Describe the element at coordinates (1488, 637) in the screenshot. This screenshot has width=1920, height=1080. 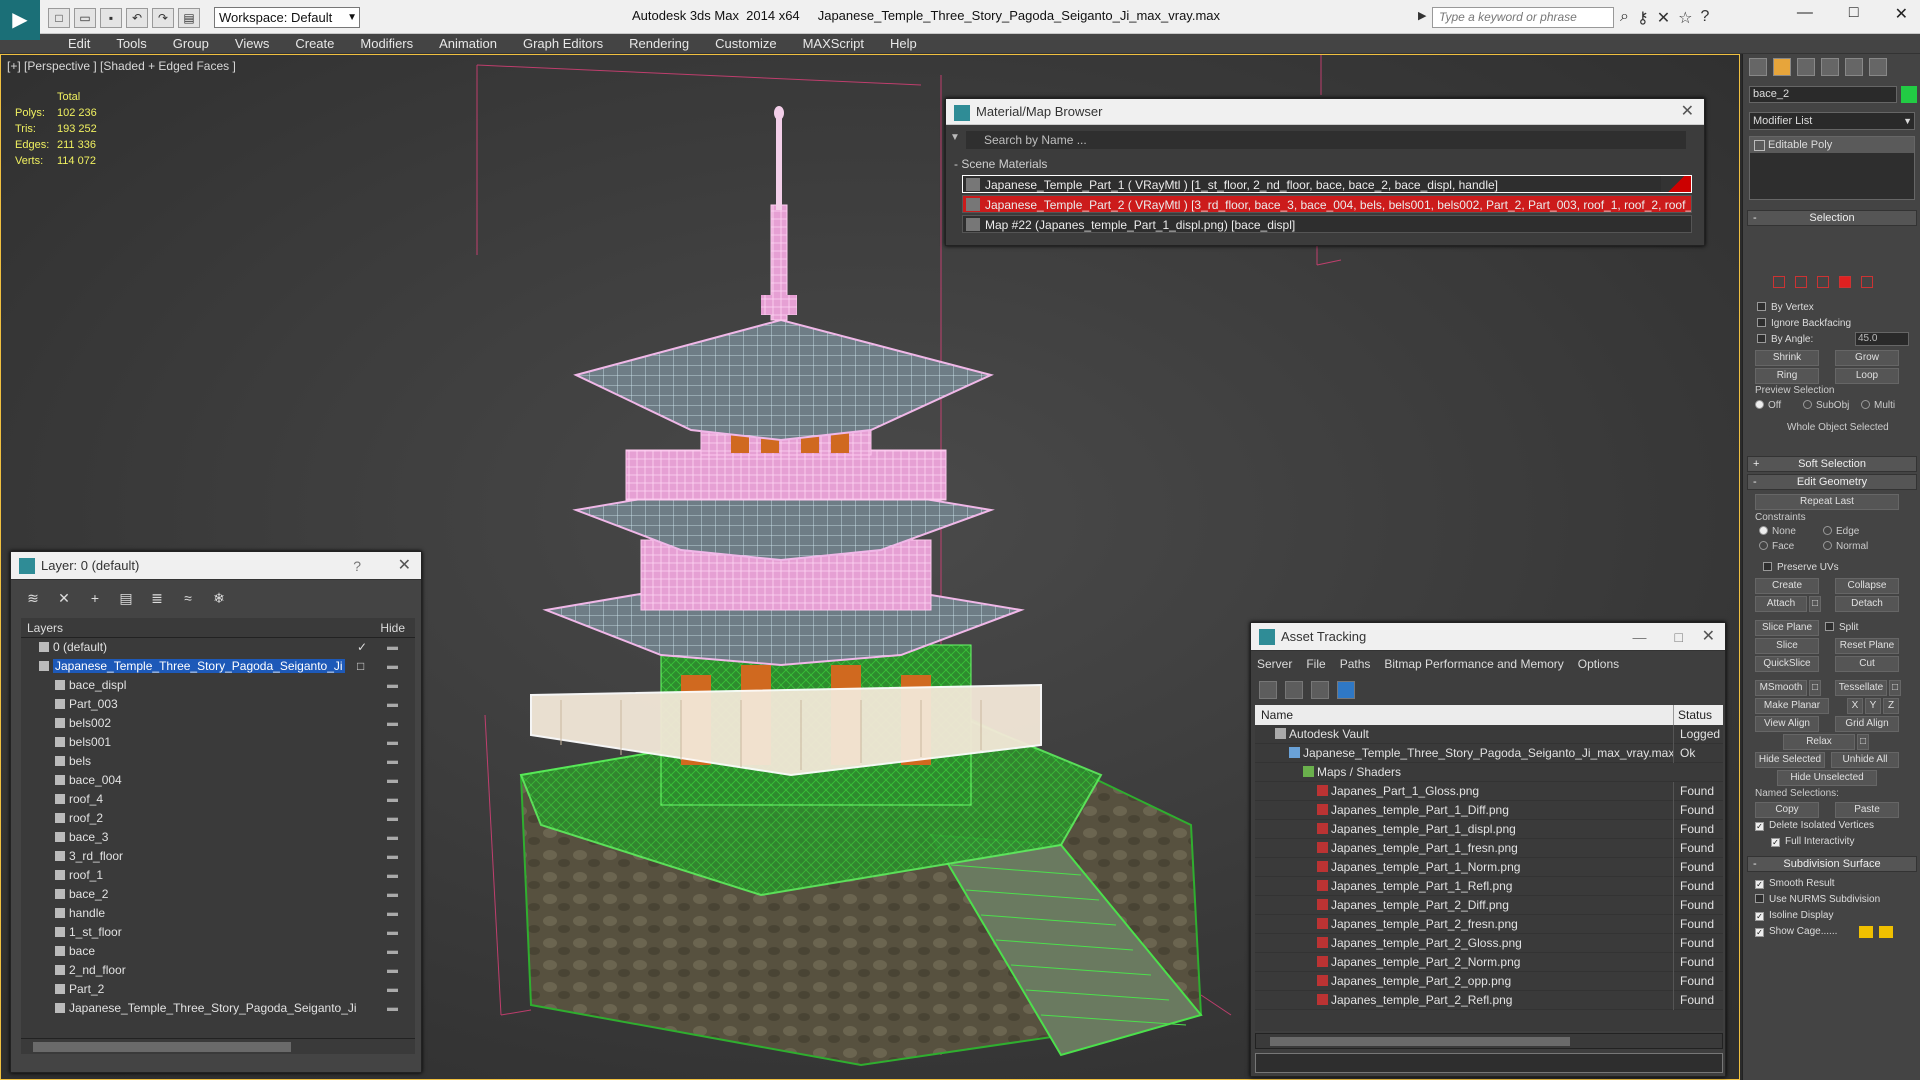
I see `asset-tracking-titlebar: Asset Tracking — □ ✕` at that location.